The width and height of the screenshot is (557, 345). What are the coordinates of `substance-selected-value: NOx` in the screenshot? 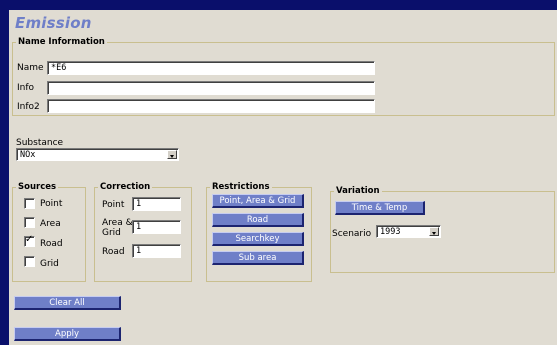 It's located at (28, 155).